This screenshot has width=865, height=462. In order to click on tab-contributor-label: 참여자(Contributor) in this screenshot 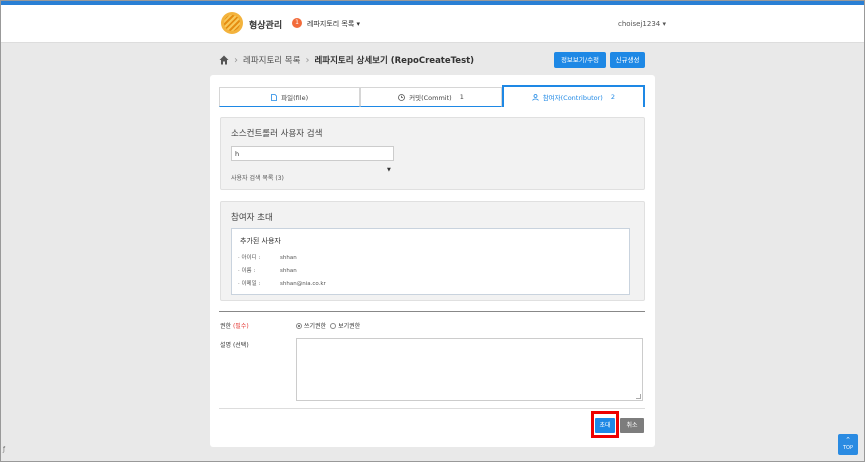, I will do `click(572, 98)`.